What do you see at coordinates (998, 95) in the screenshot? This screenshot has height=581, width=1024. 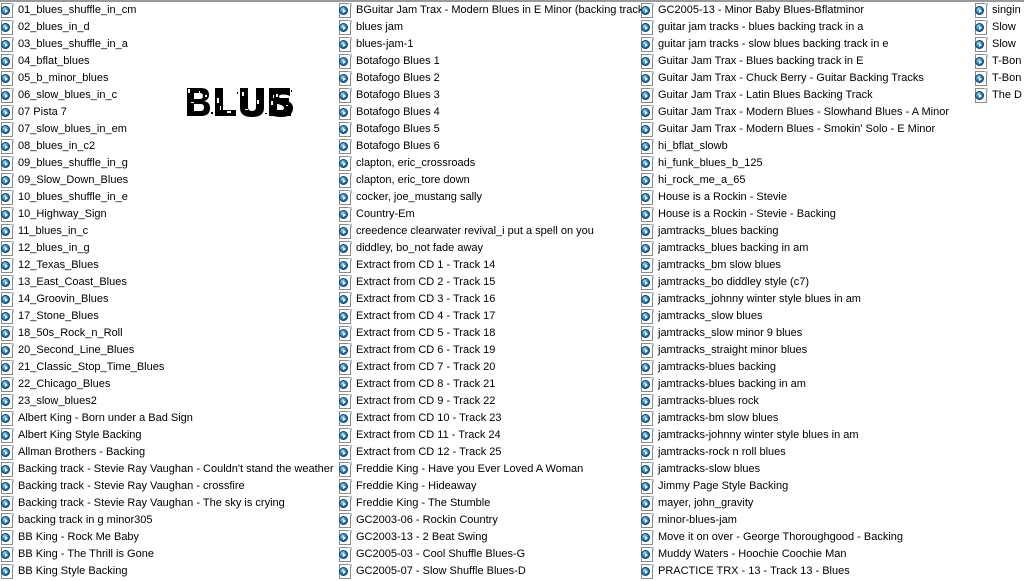 I see `file-list-item: The D` at bounding box center [998, 95].